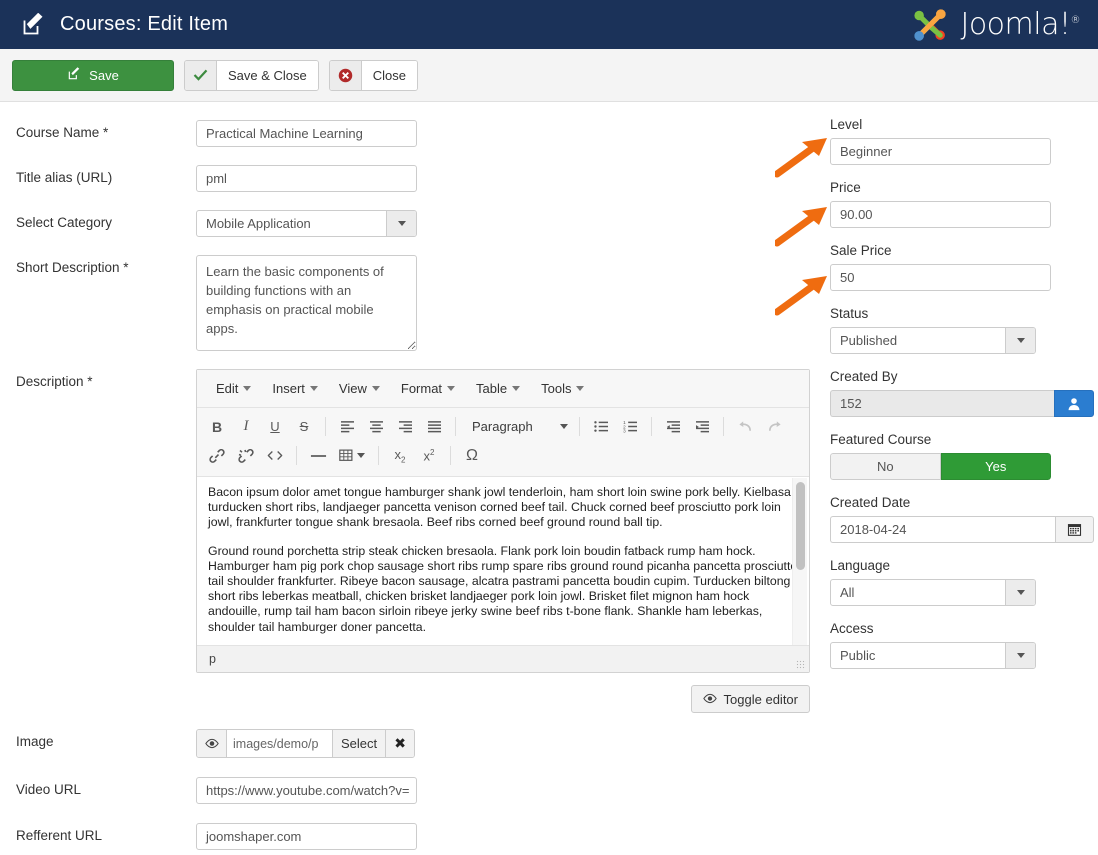 Image resolution: width=1098 pixels, height=855 pixels. I want to click on toggle-editor-button: Toggle editor, so click(750, 699).